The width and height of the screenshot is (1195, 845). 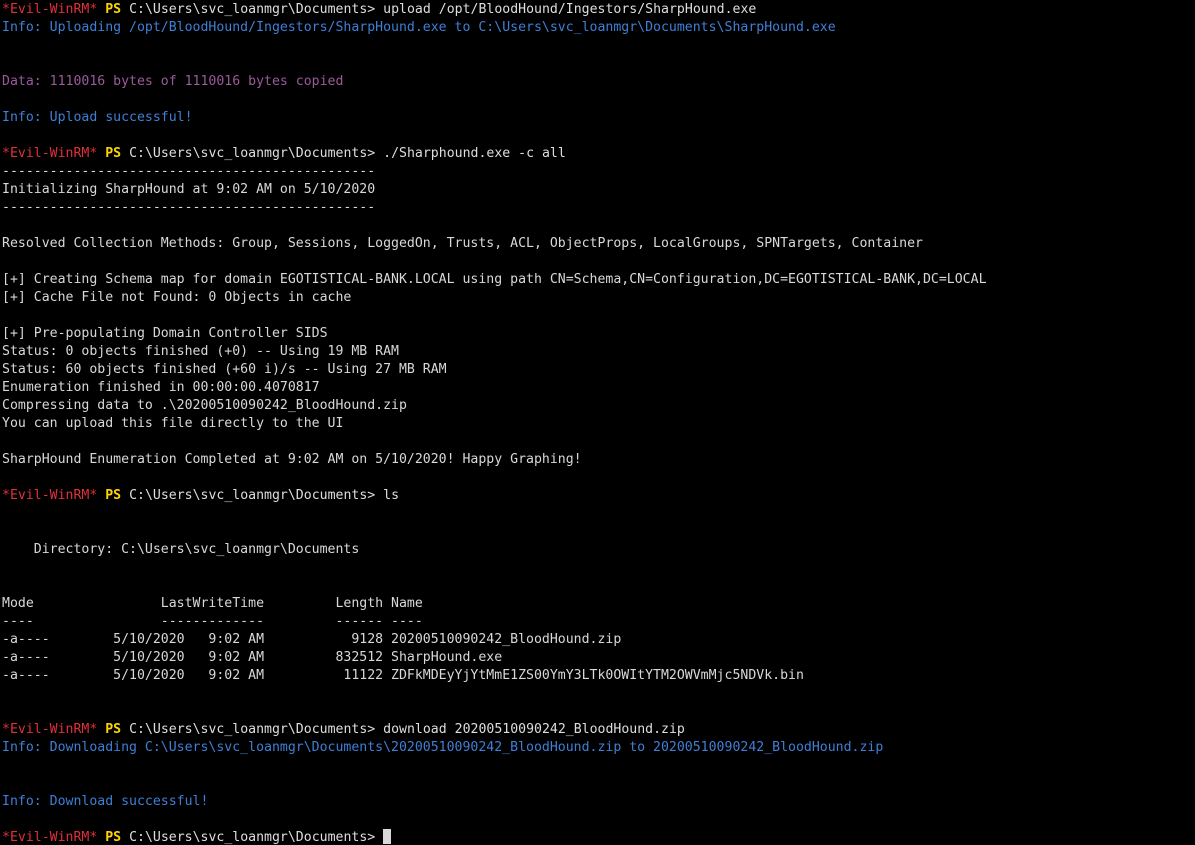 What do you see at coordinates (597, 622) in the screenshot?
I see `output-line: ---- ------------- ------ ----` at bounding box center [597, 622].